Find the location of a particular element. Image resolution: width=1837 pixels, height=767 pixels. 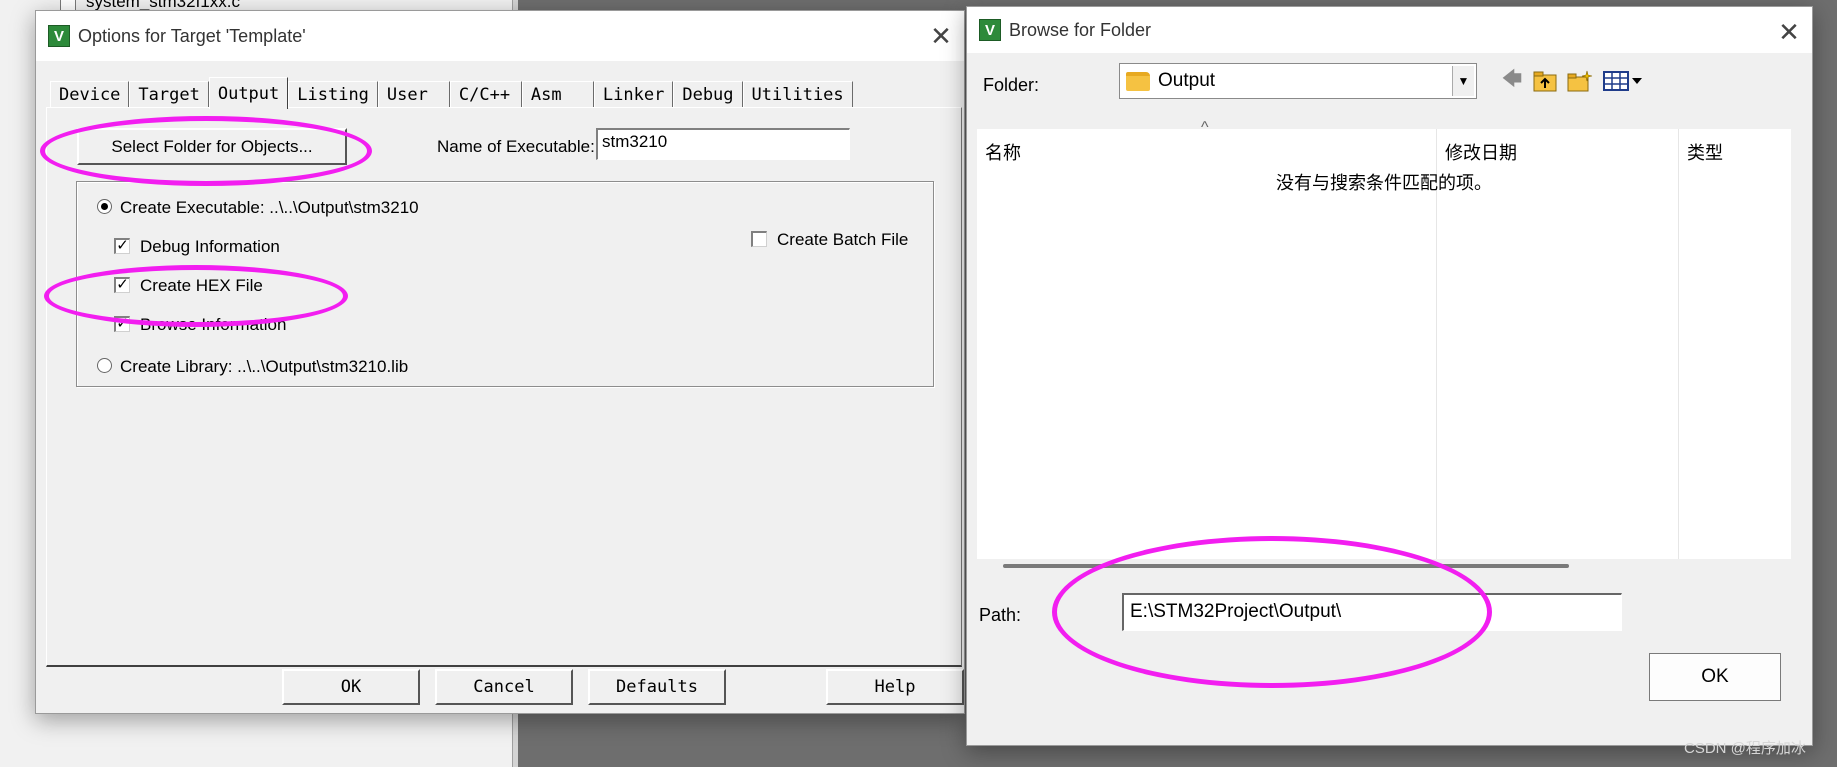

ok-button: OK is located at coordinates (351, 687).